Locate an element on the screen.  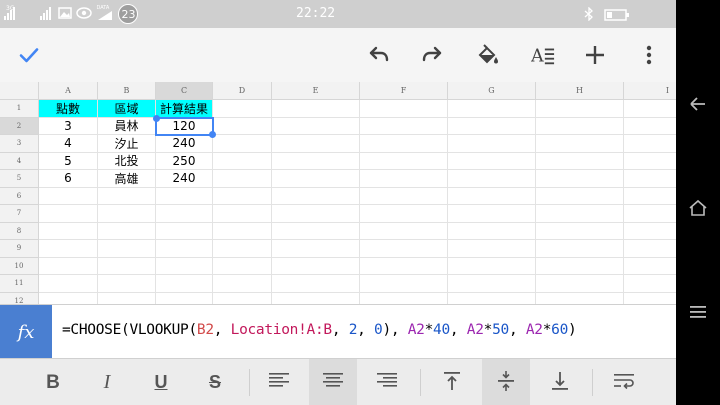
cell-g5 is located at coordinates (492, 179).